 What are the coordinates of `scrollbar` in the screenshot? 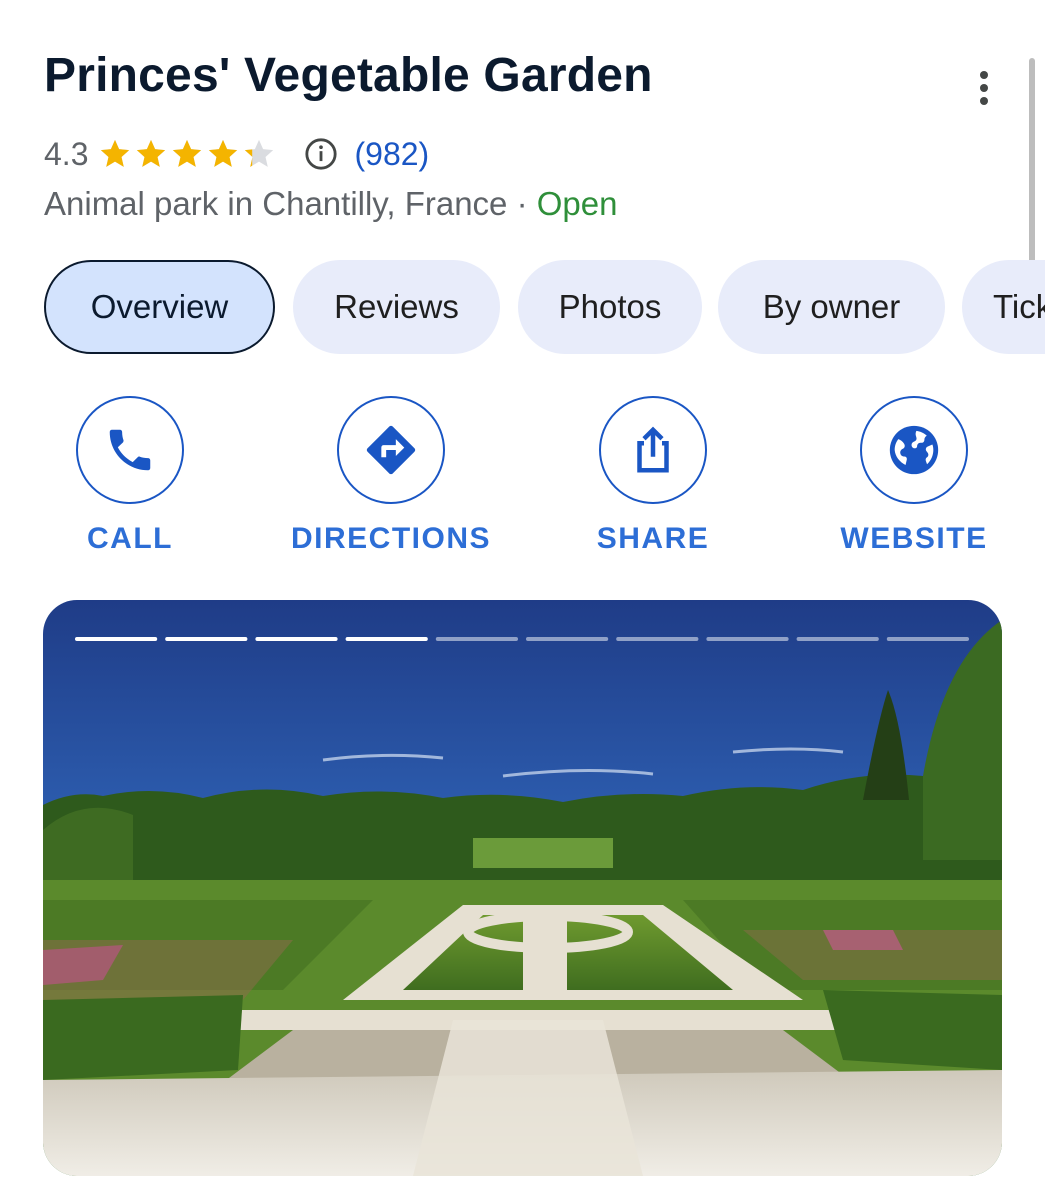 It's located at (1032, 173).